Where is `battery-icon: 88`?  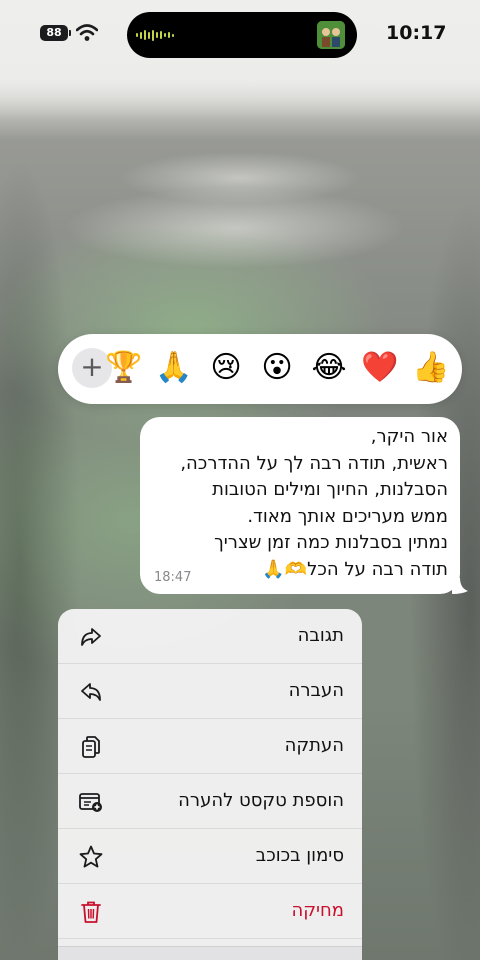 battery-icon: 88 is located at coordinates (54, 33).